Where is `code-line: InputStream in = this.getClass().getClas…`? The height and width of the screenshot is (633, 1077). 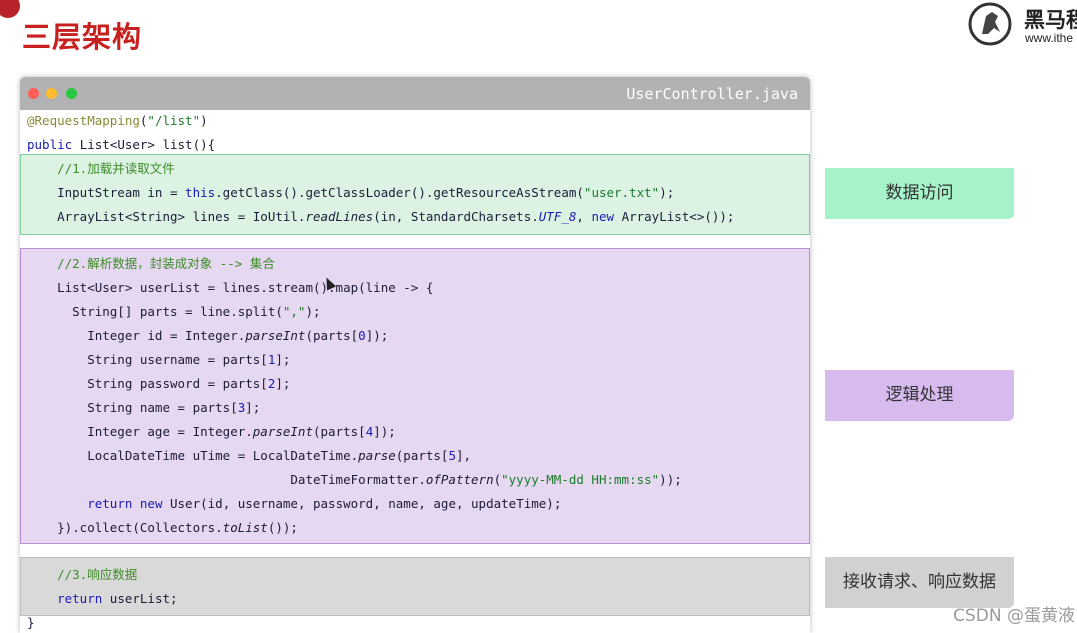
code-line: InputStream in = this.getClass().getClas… is located at coordinates (350, 193).